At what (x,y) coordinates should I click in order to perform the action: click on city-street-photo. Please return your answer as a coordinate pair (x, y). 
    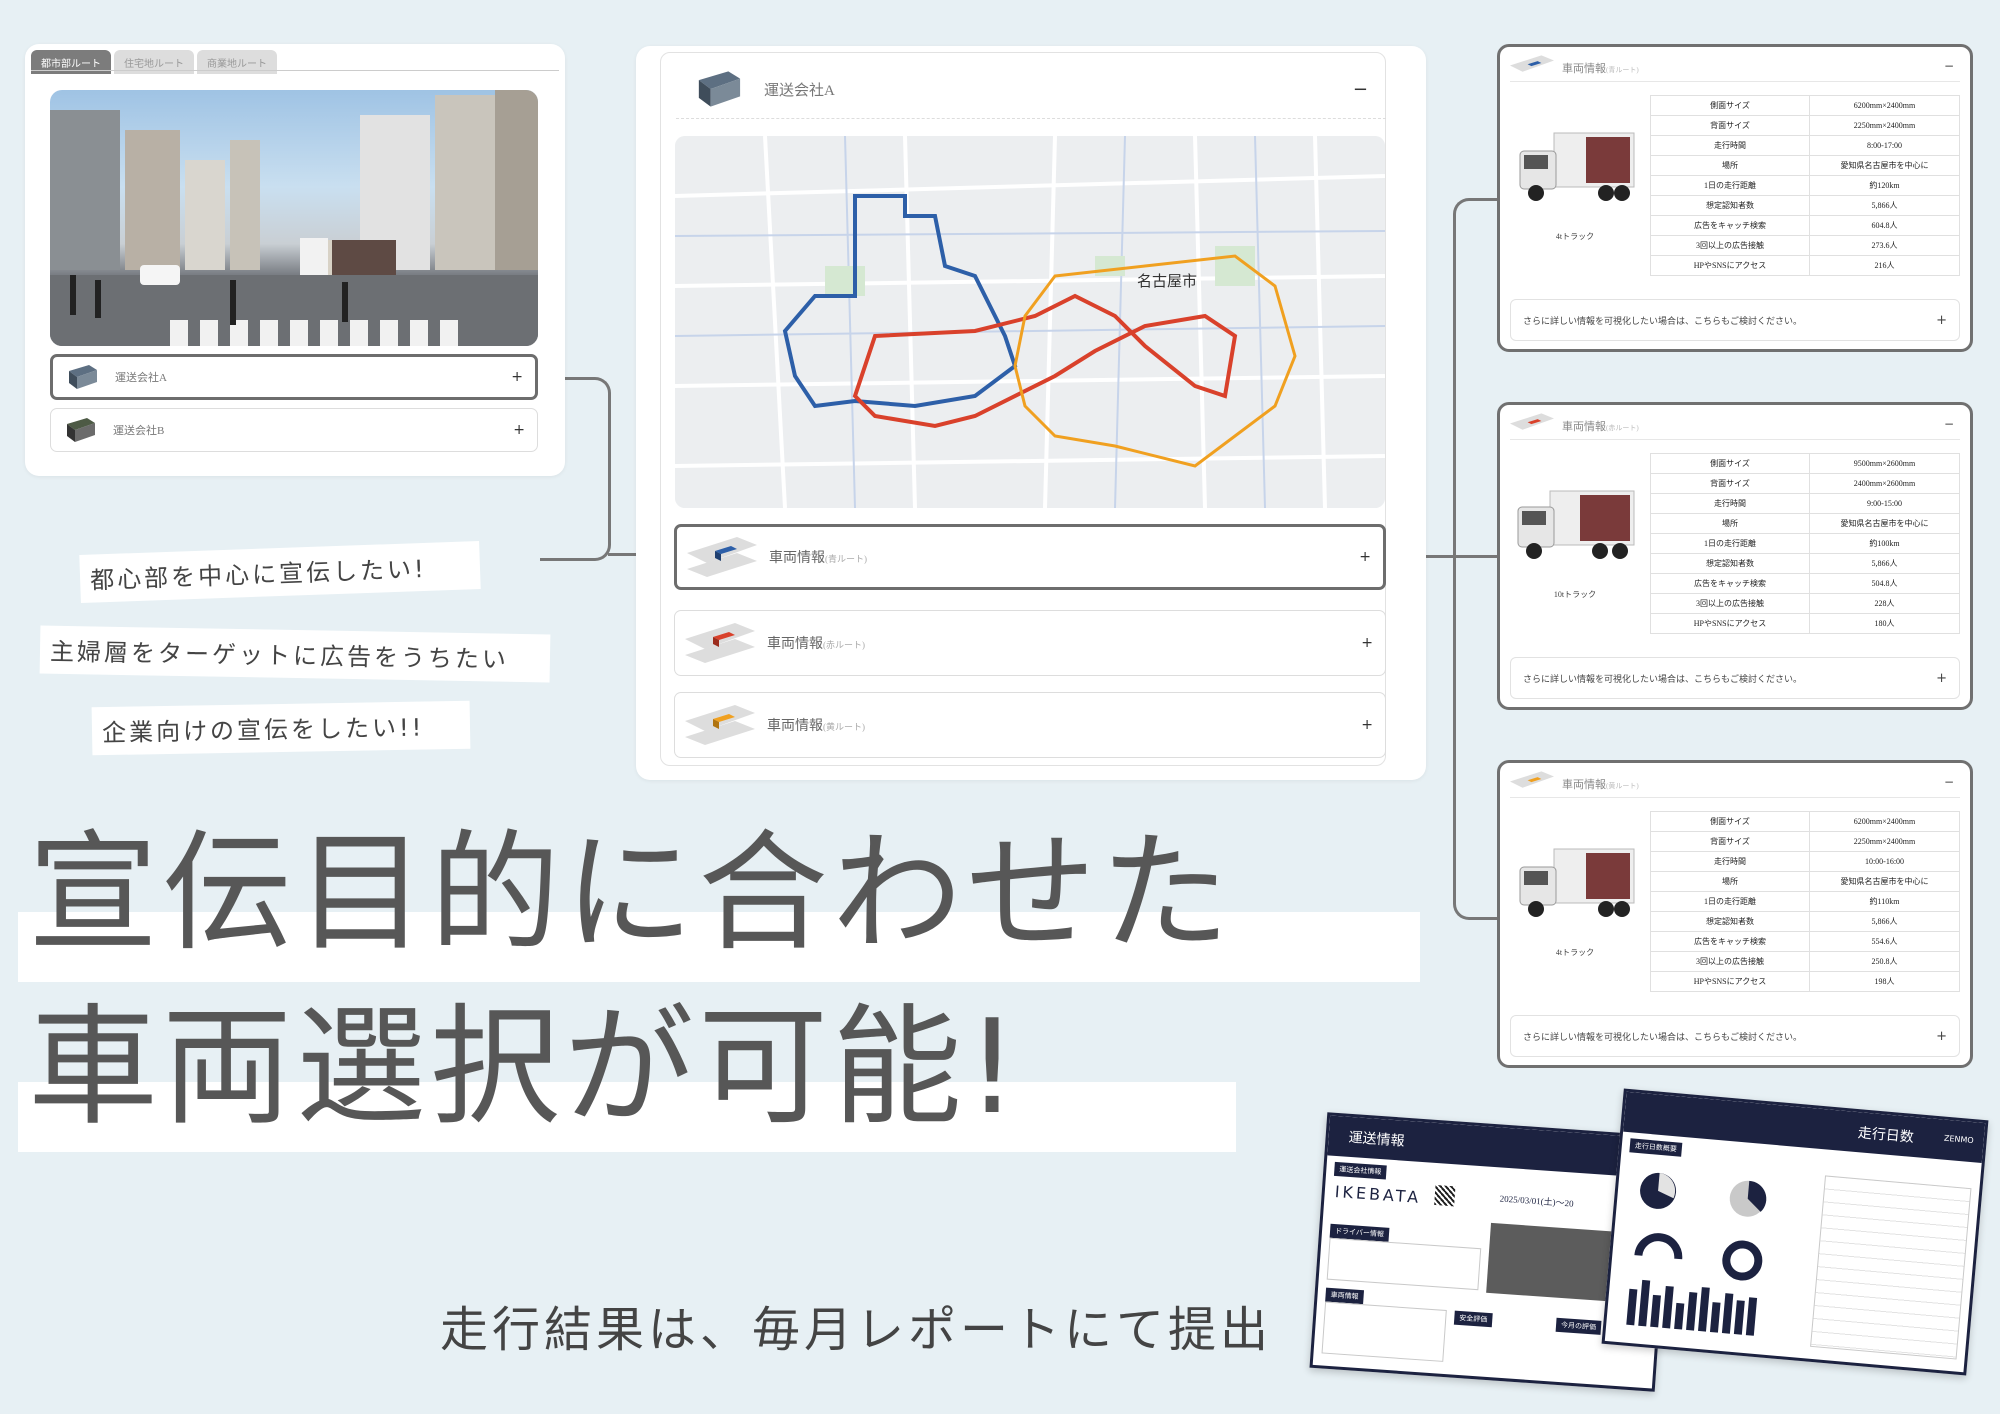
    Looking at the image, I should click on (294, 218).